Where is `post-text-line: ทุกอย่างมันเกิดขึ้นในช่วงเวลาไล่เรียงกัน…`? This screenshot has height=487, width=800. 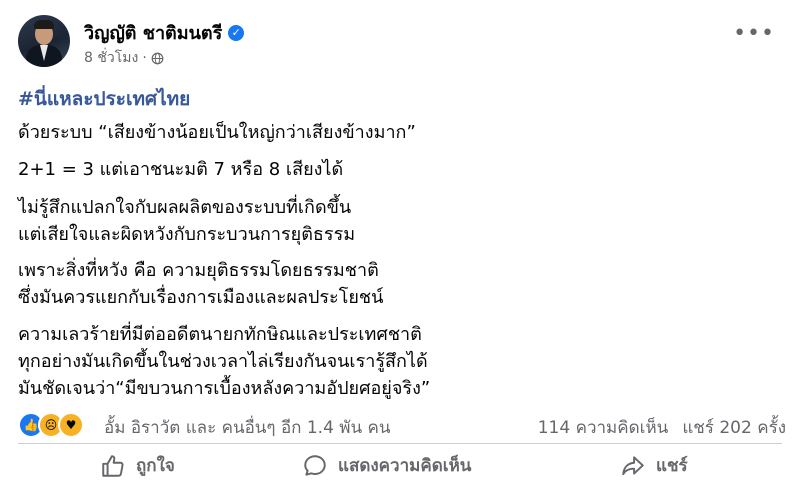 post-text-line: ทุกอย่างมันเกิดขึ้นในช่วงเวลาไล่เรียงกัน… is located at coordinates (223, 361).